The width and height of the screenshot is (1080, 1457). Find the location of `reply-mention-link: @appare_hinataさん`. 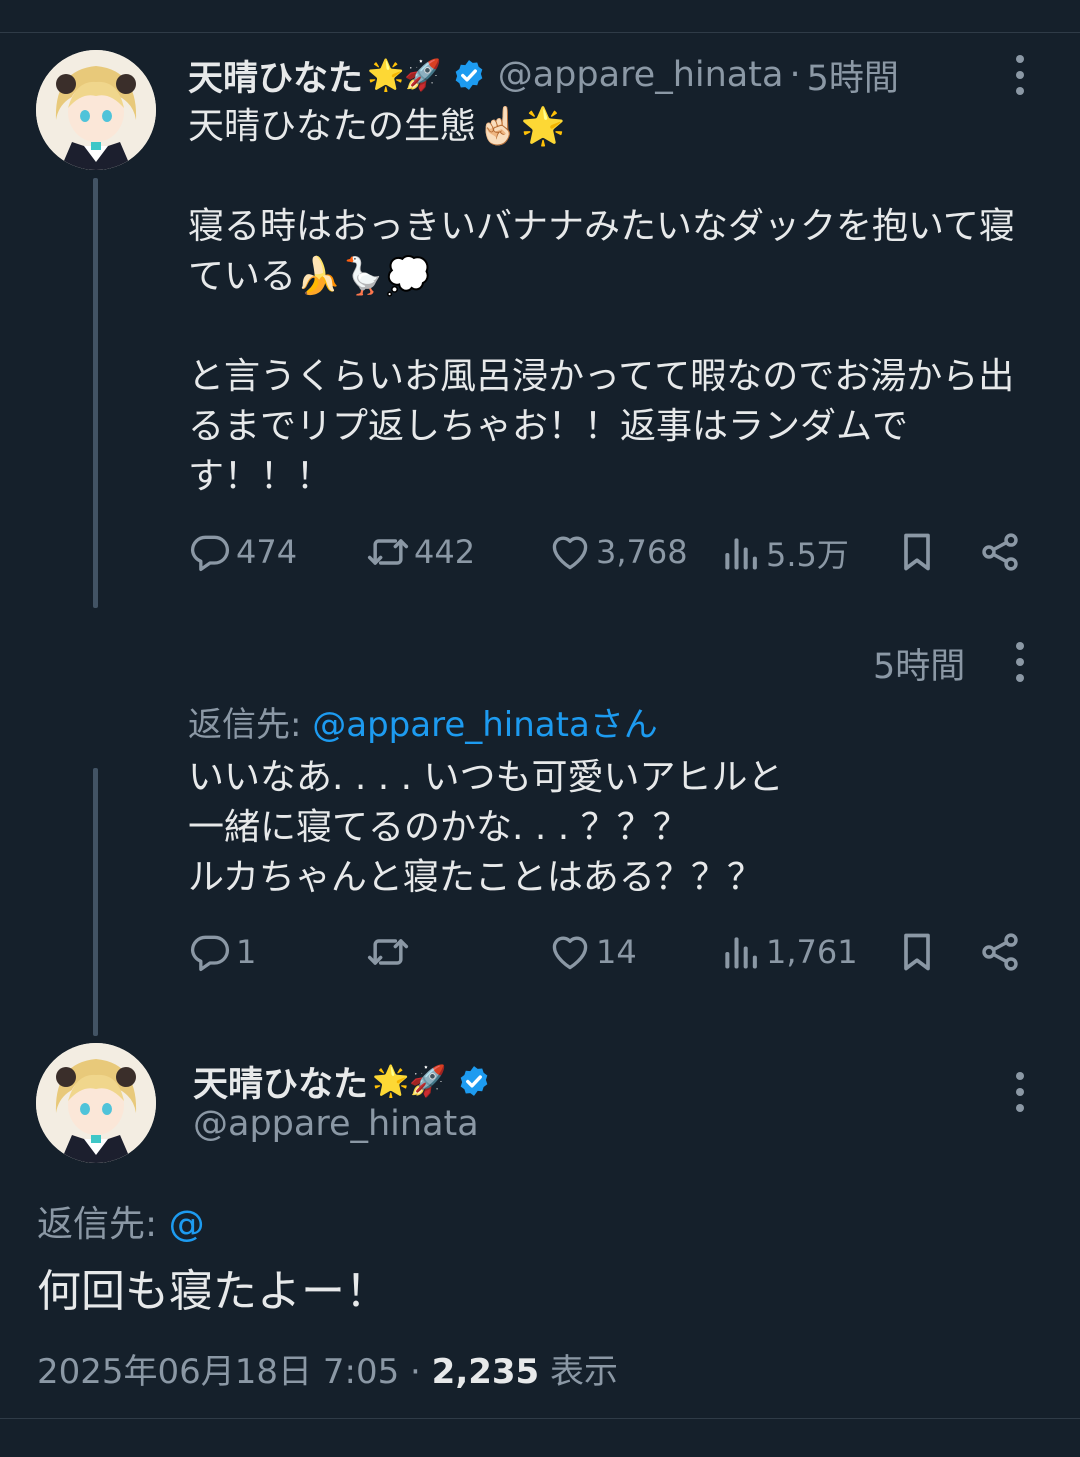

reply-mention-link: @appare_hinataさん is located at coordinates (485, 725).